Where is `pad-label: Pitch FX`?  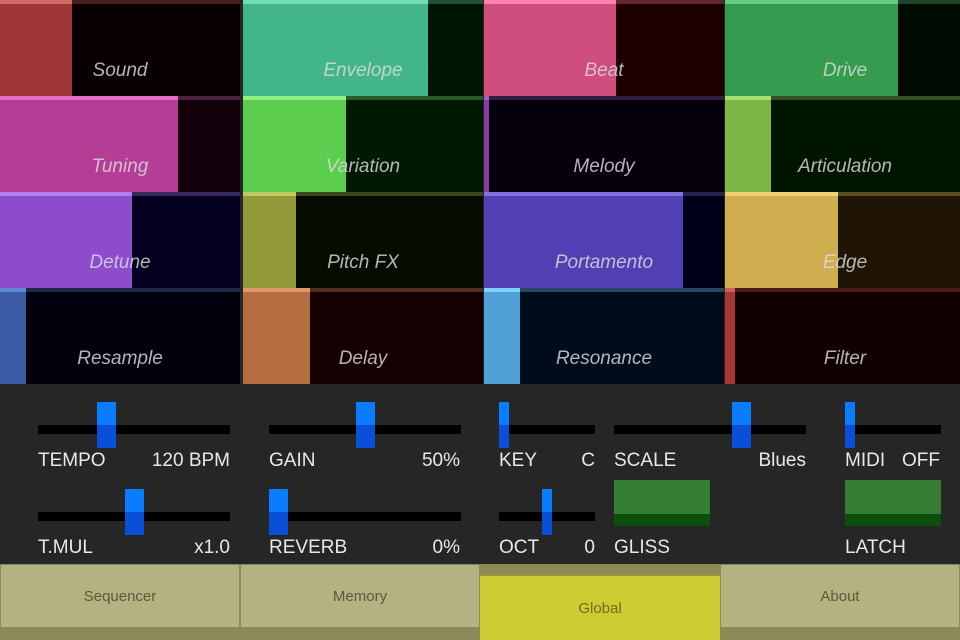 pad-label: Pitch FX is located at coordinates (363, 262).